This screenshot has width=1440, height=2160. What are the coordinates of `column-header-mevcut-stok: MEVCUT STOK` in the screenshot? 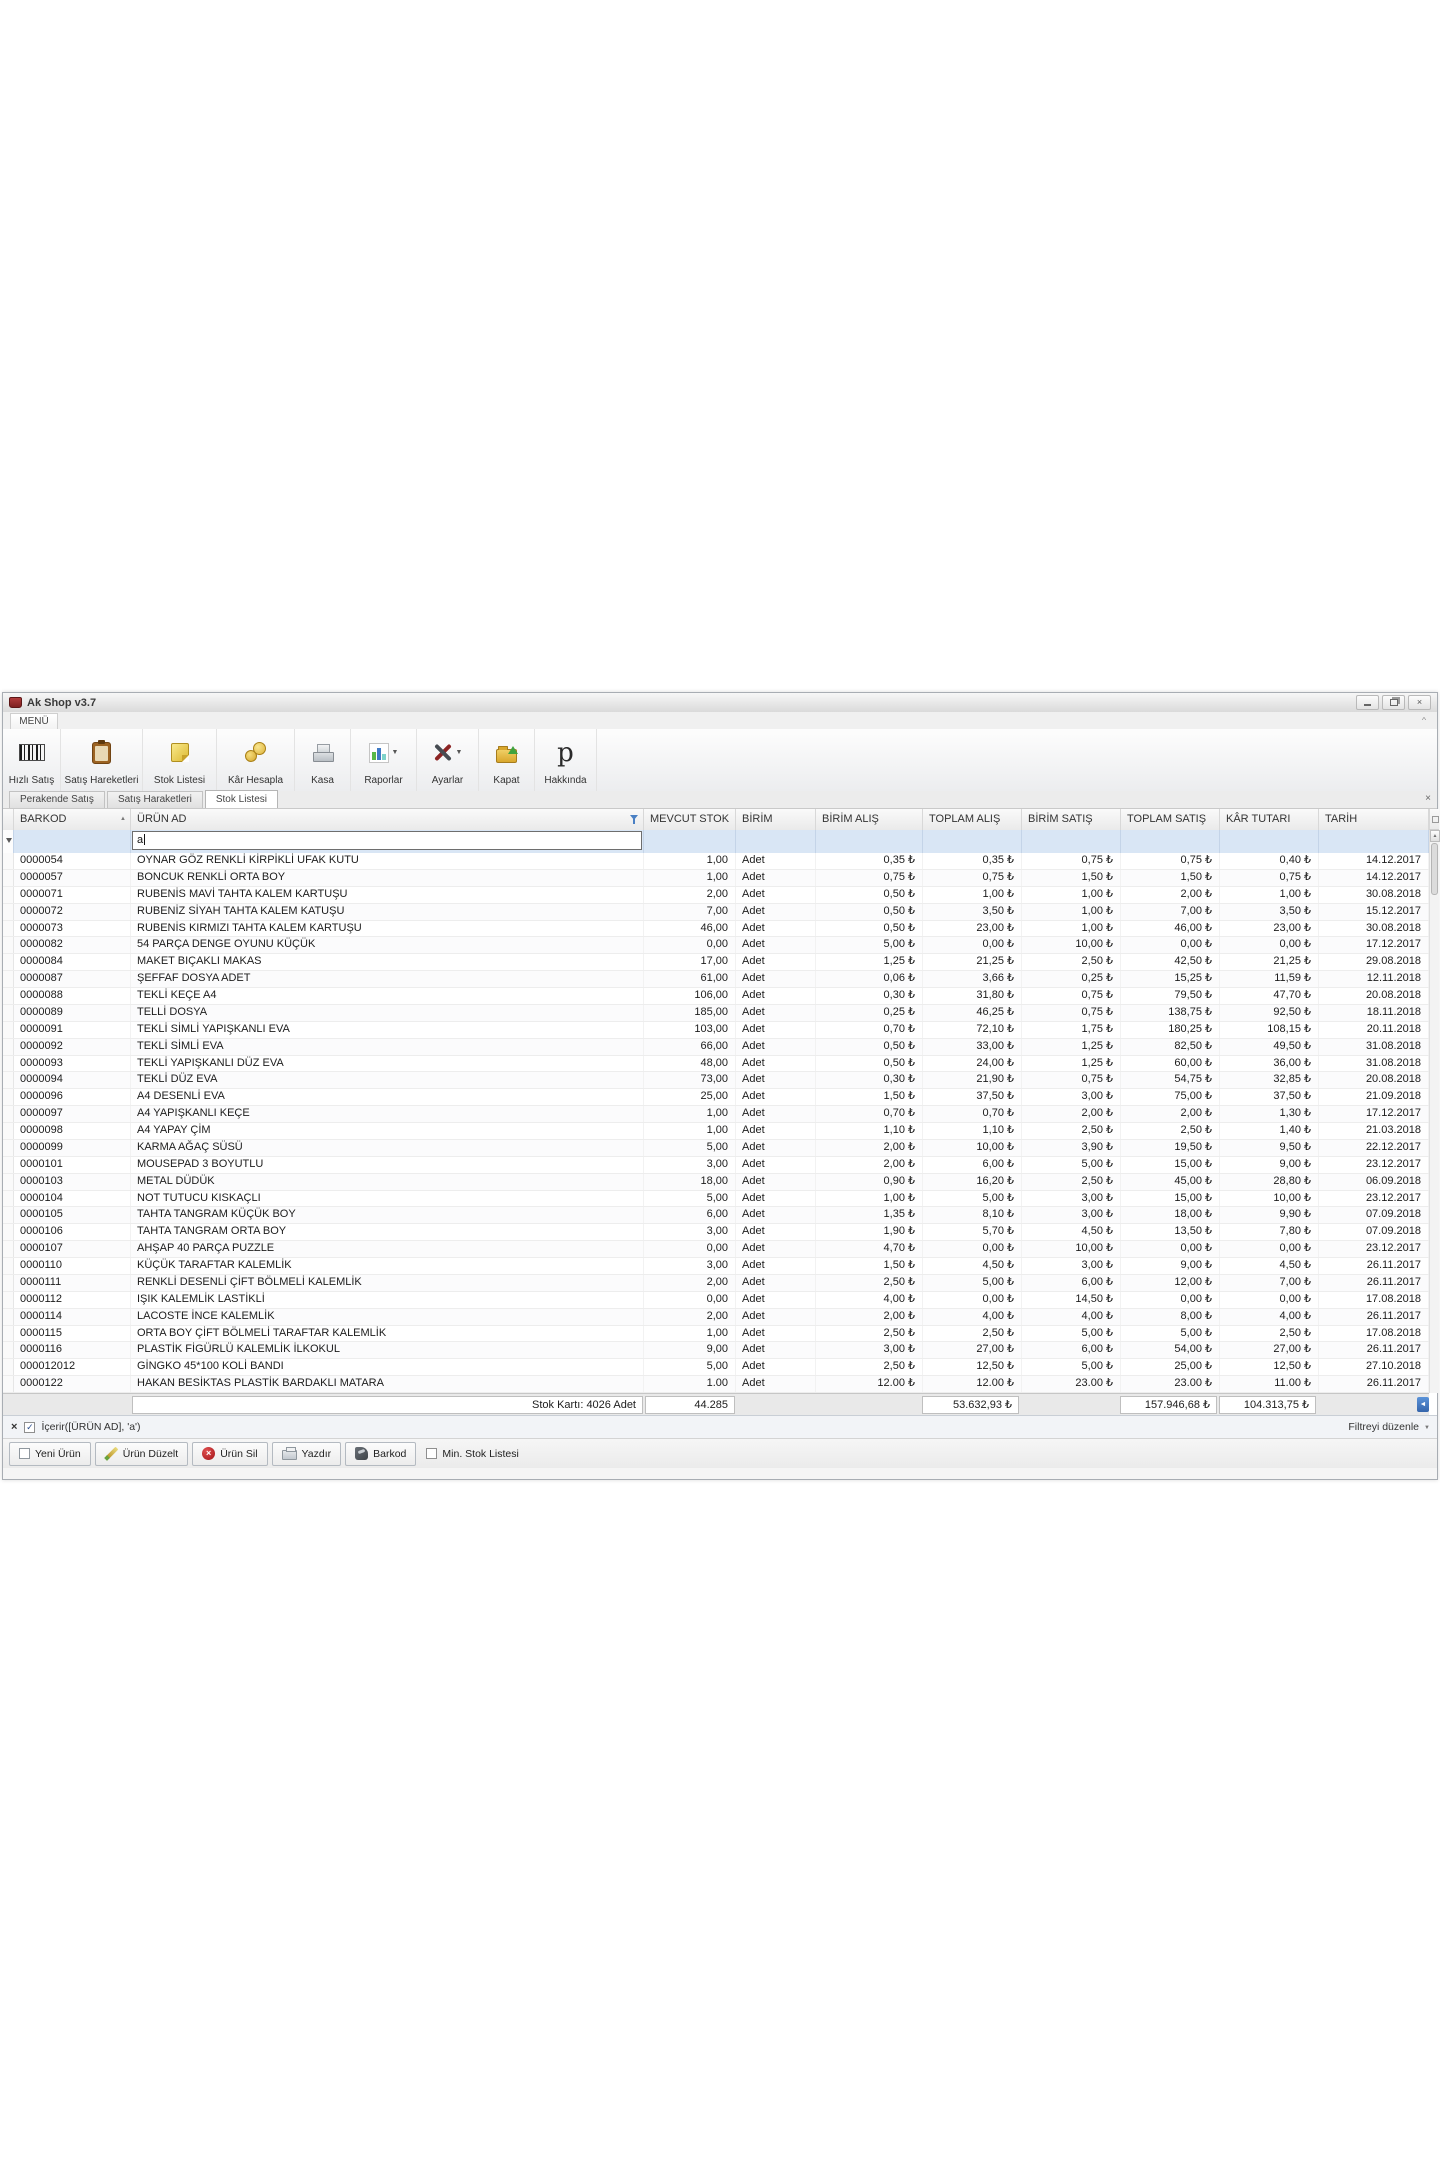 It's located at (690, 819).